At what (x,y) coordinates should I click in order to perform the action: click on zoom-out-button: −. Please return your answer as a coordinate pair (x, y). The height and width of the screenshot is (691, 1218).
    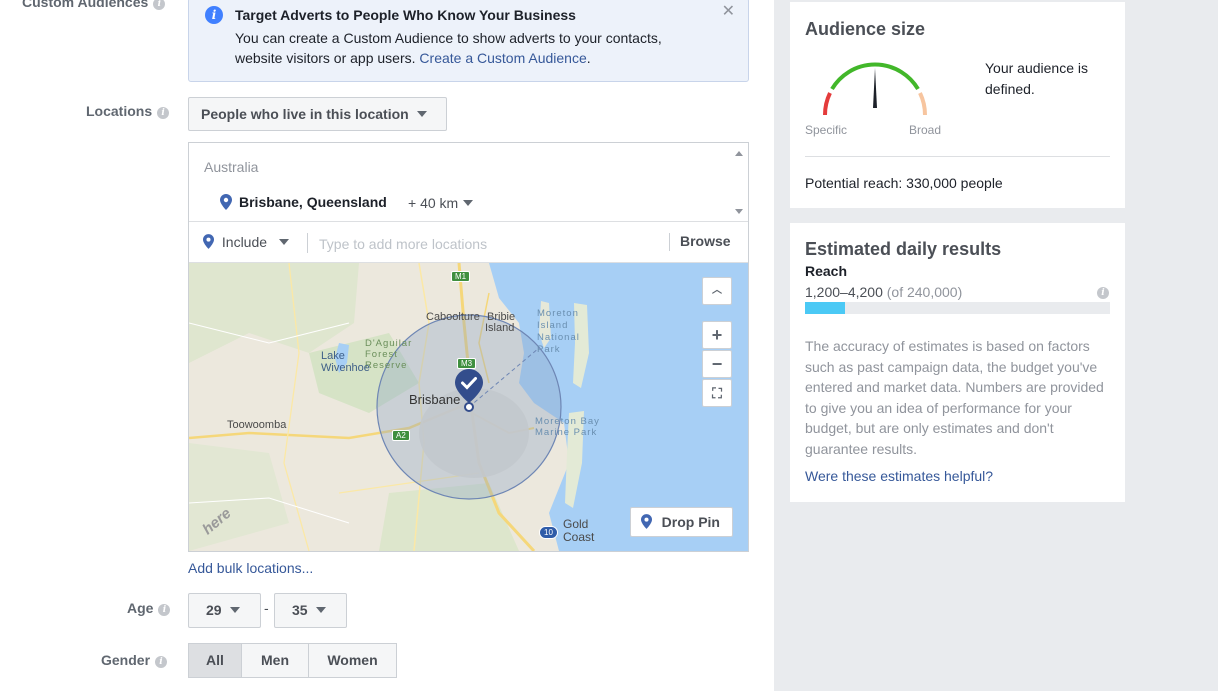
    Looking at the image, I should click on (717, 364).